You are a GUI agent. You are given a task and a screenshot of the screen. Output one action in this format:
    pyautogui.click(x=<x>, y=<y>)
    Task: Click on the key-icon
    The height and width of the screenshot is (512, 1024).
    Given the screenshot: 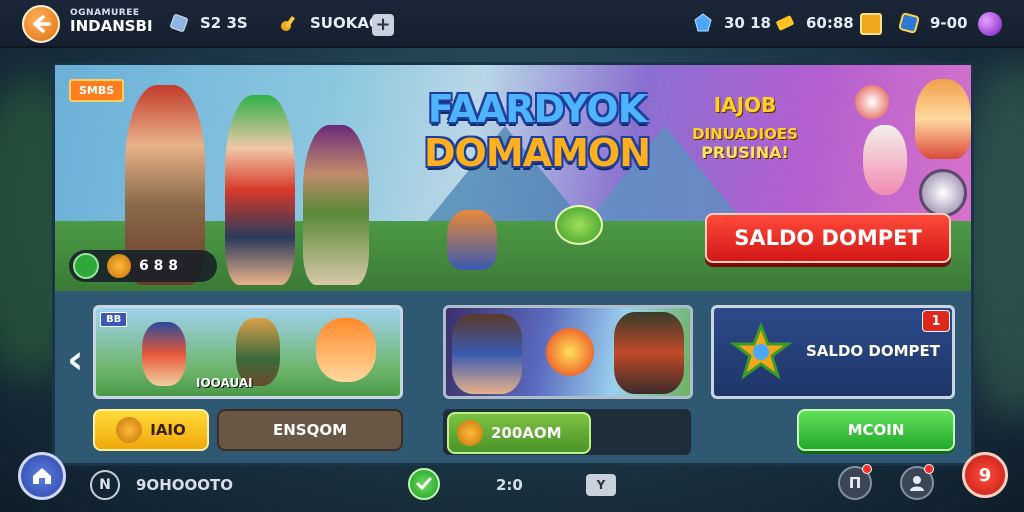 What is the action you would take?
    pyautogui.click(x=288, y=23)
    